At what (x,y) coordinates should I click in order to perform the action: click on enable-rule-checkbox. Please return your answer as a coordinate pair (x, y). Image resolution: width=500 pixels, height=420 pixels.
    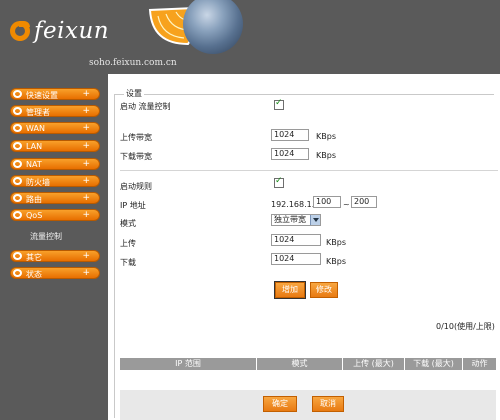
    Looking at the image, I should click on (279, 182).